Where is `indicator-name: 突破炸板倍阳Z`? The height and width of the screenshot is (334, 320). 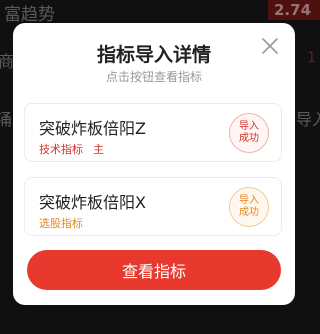 indicator-name: 突破炸板倍阳Z is located at coordinates (92, 128).